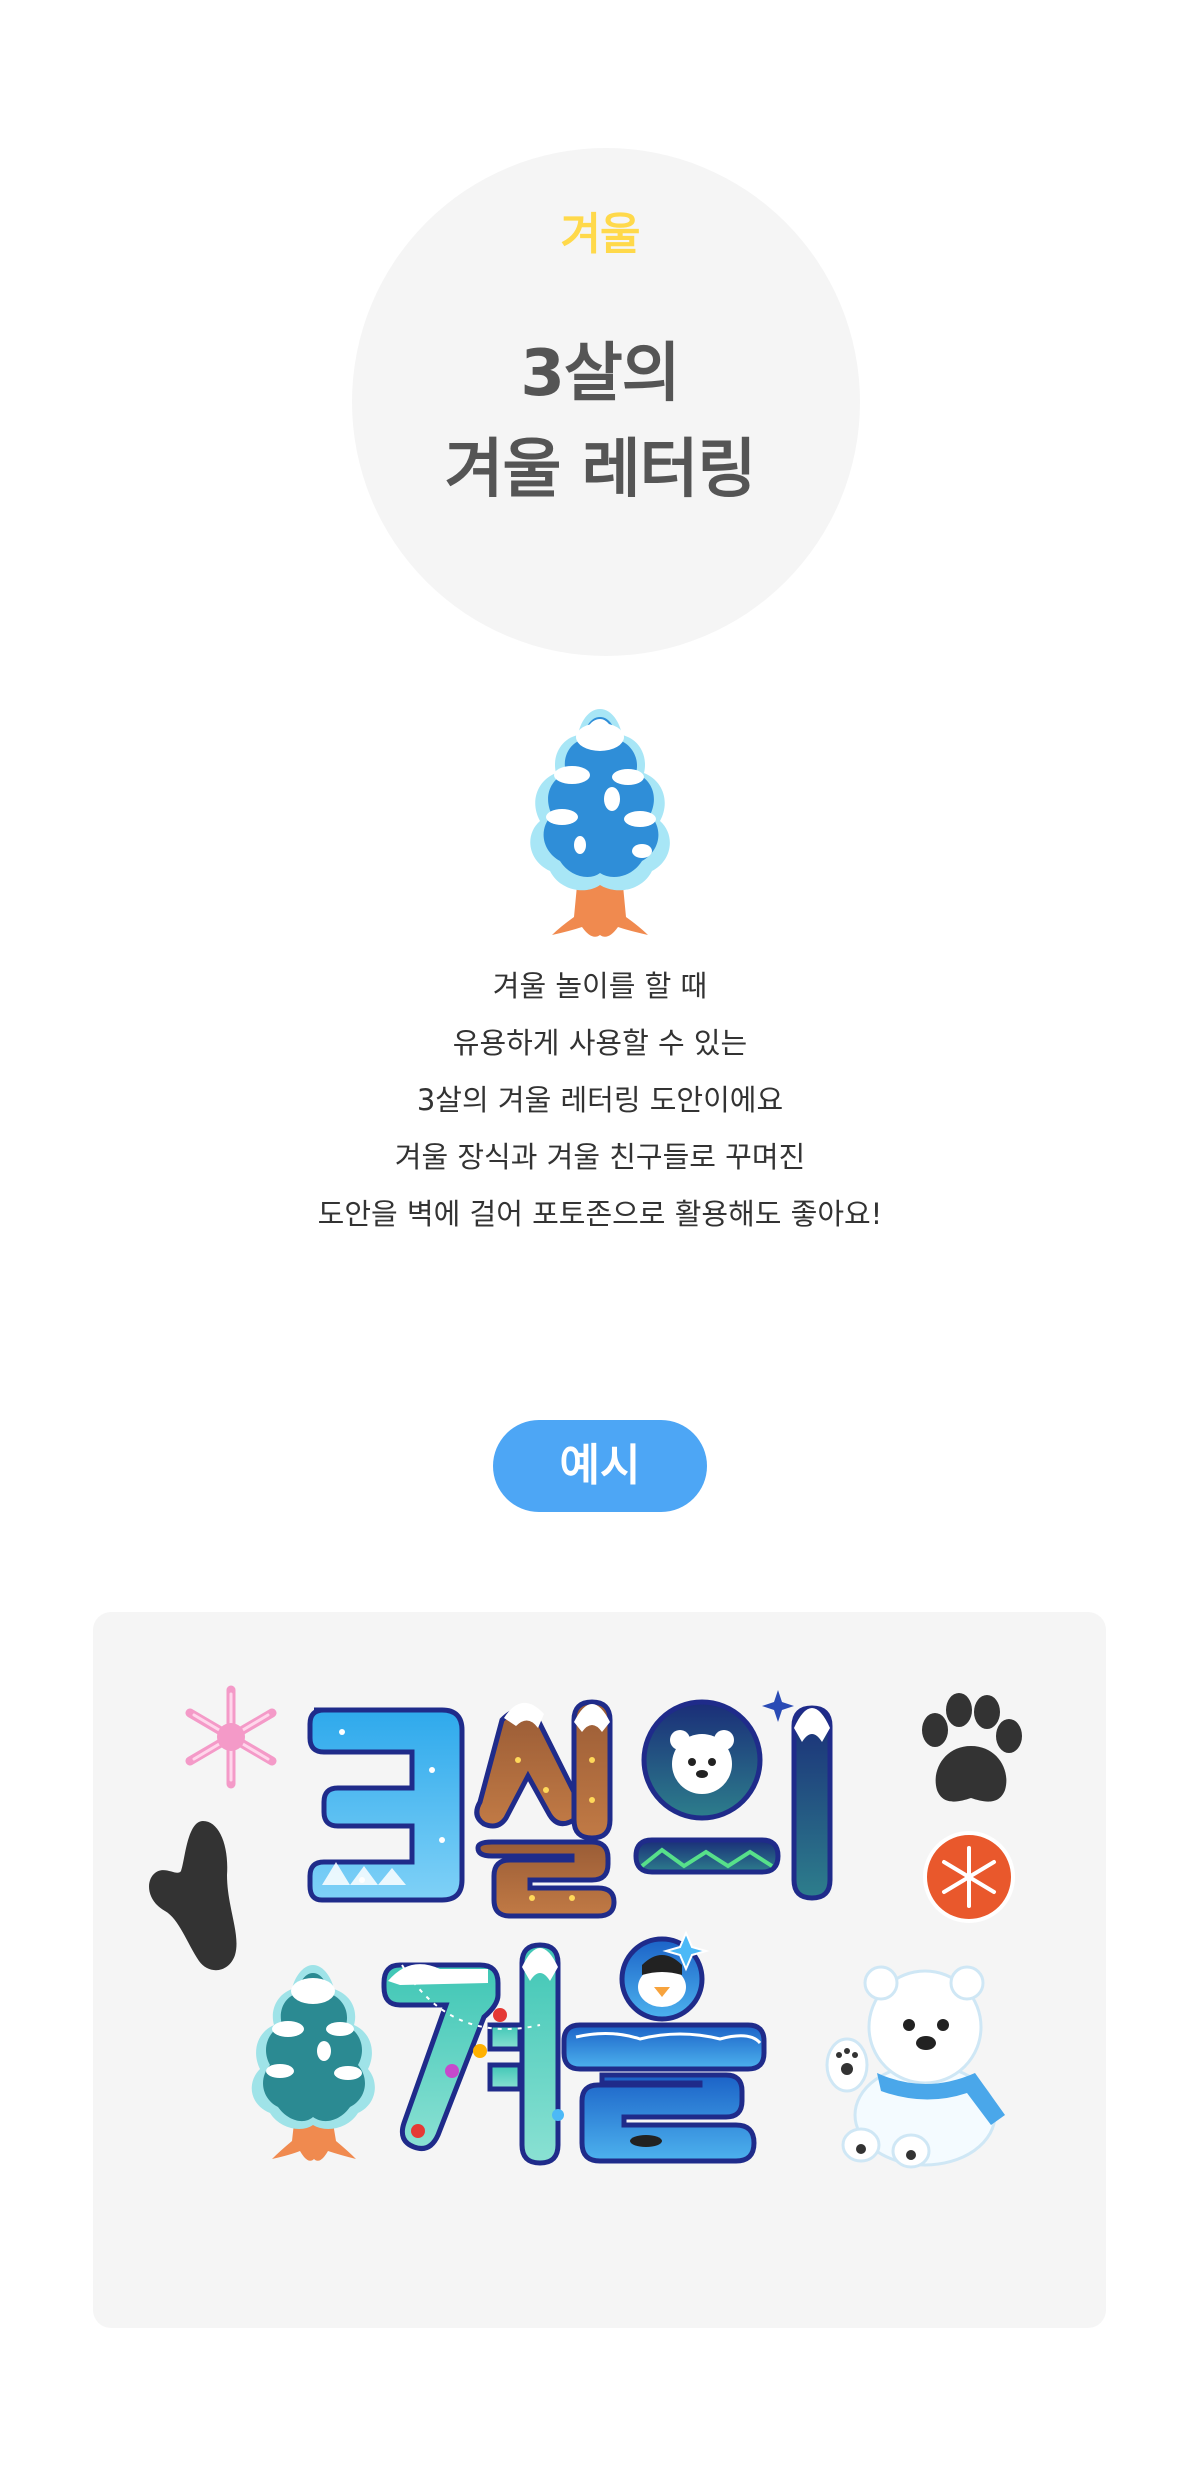  What do you see at coordinates (972, 1747) in the screenshot?
I see `paw-print-icon` at bounding box center [972, 1747].